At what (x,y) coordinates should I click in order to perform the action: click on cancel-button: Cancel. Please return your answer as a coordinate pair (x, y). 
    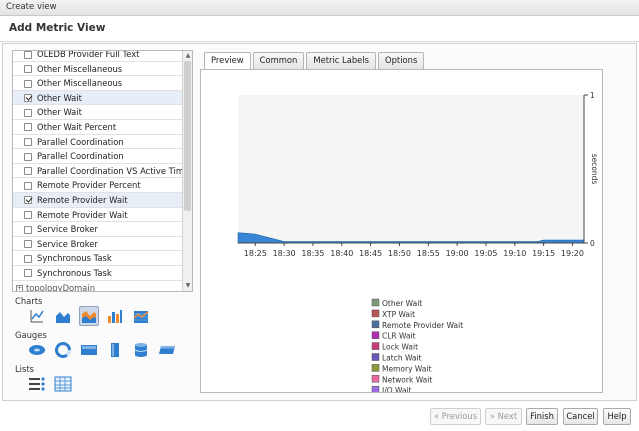
    Looking at the image, I should click on (580, 416).